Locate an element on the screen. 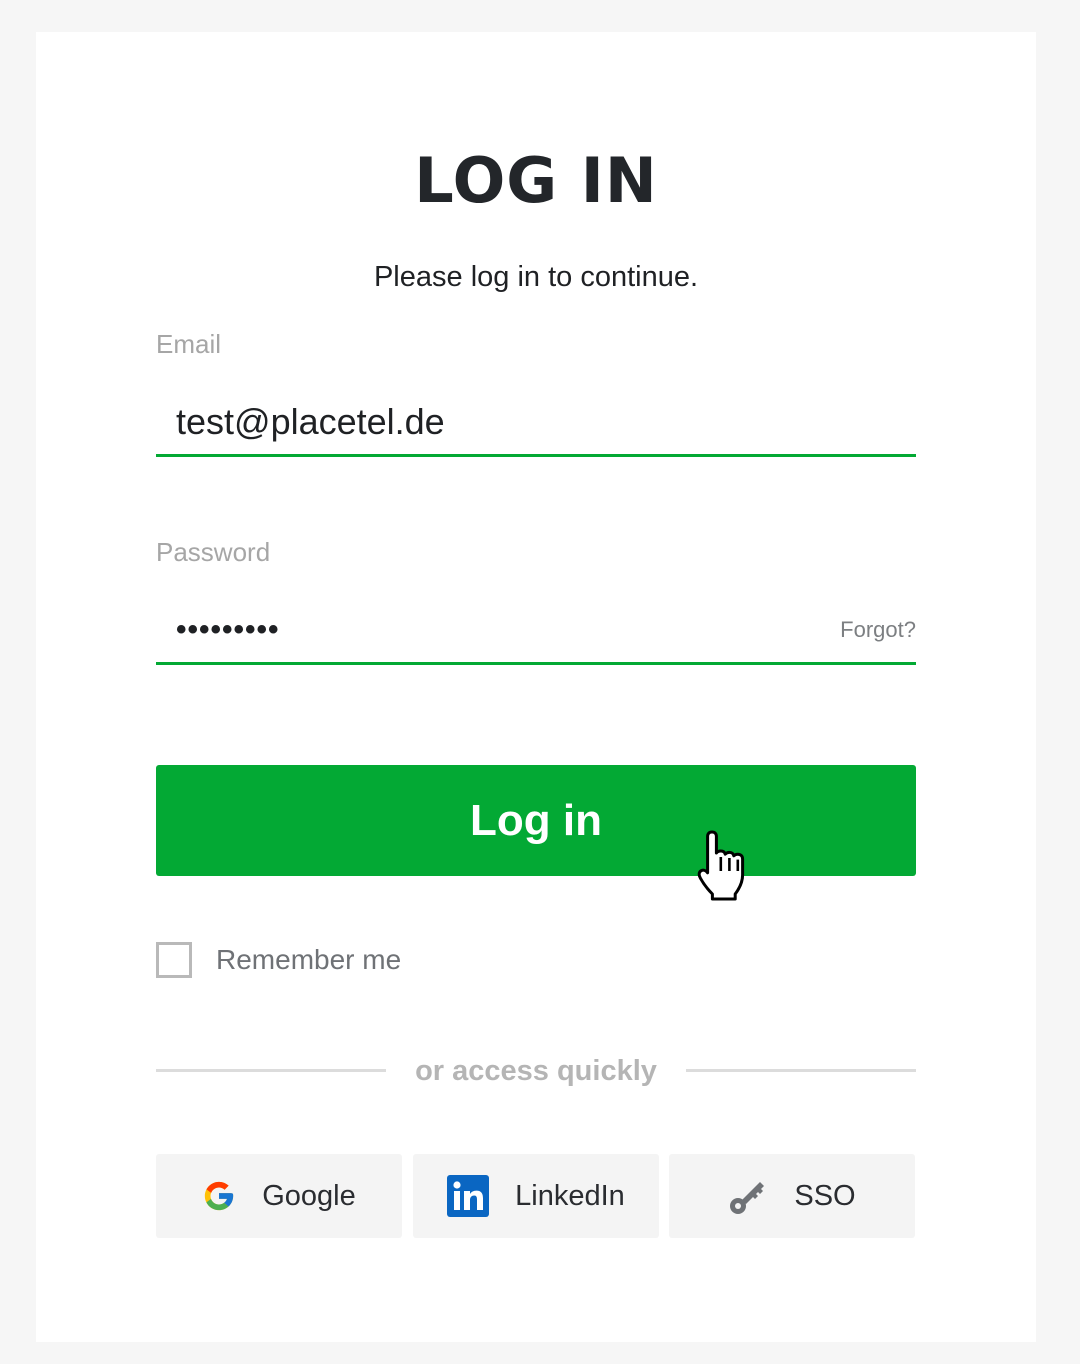 This screenshot has height=1364, width=1080. login-button-label: Log in is located at coordinates (536, 820).